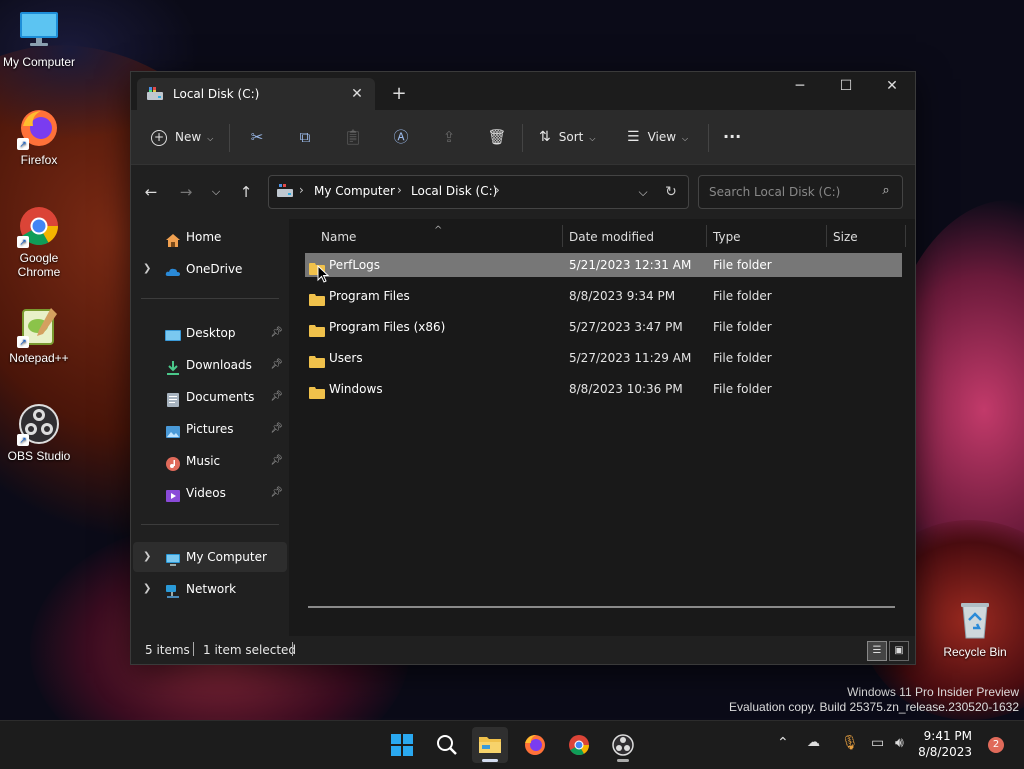 This screenshot has height=769, width=1024. What do you see at coordinates (846, 87) in the screenshot?
I see `maximize-button: ☐` at bounding box center [846, 87].